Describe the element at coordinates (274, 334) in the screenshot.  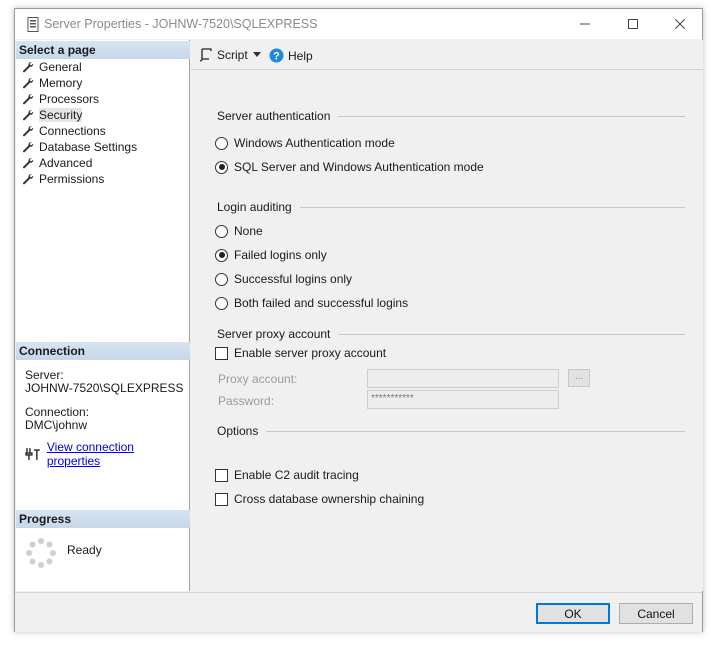
I see `proxy-account-title: Server proxy account` at that location.